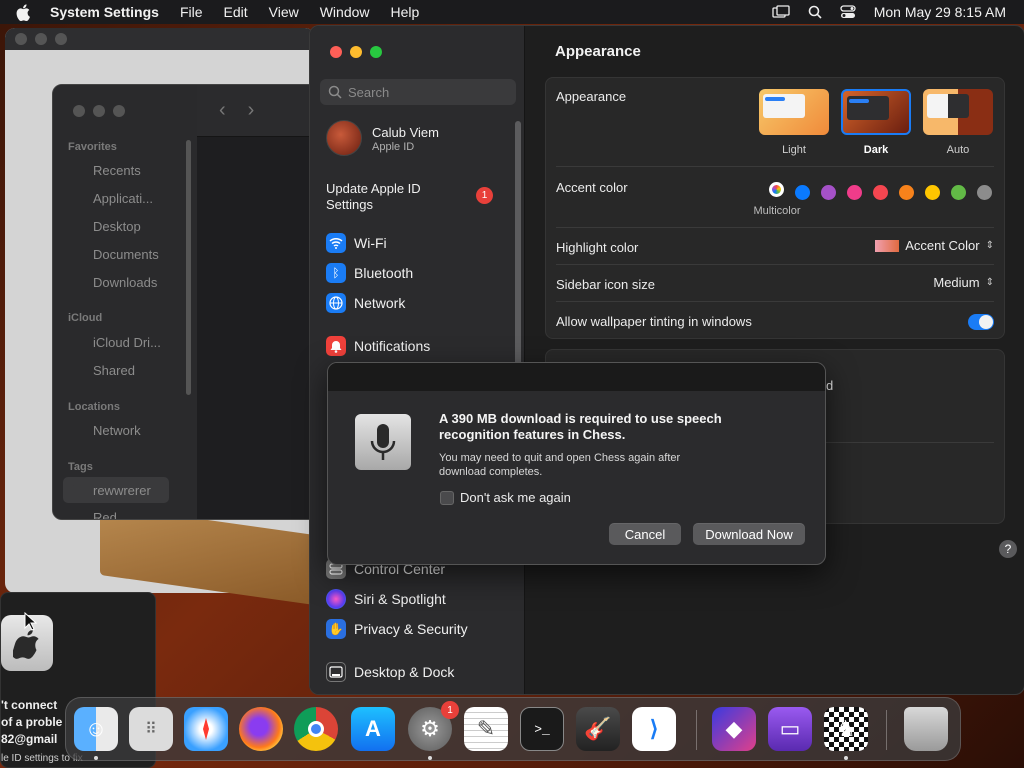  What do you see at coordinates (1008, 549) in the screenshot?
I see `help-button: ?` at bounding box center [1008, 549].